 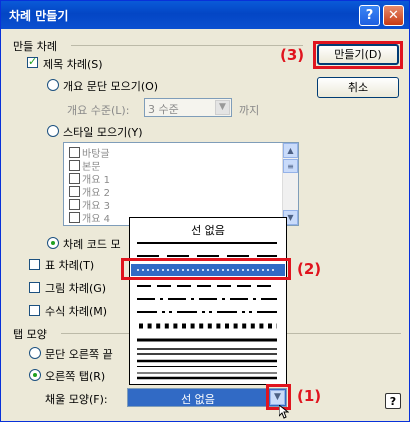 What do you see at coordinates (292, 55) in the screenshot?
I see `annotation-step3: (3)` at bounding box center [292, 55].